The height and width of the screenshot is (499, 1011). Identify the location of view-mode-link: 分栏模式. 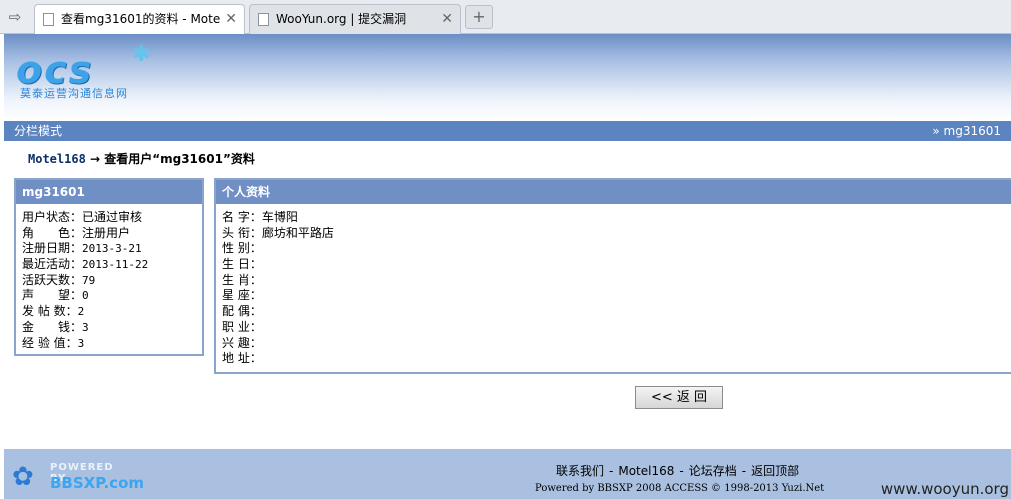
(38, 131).